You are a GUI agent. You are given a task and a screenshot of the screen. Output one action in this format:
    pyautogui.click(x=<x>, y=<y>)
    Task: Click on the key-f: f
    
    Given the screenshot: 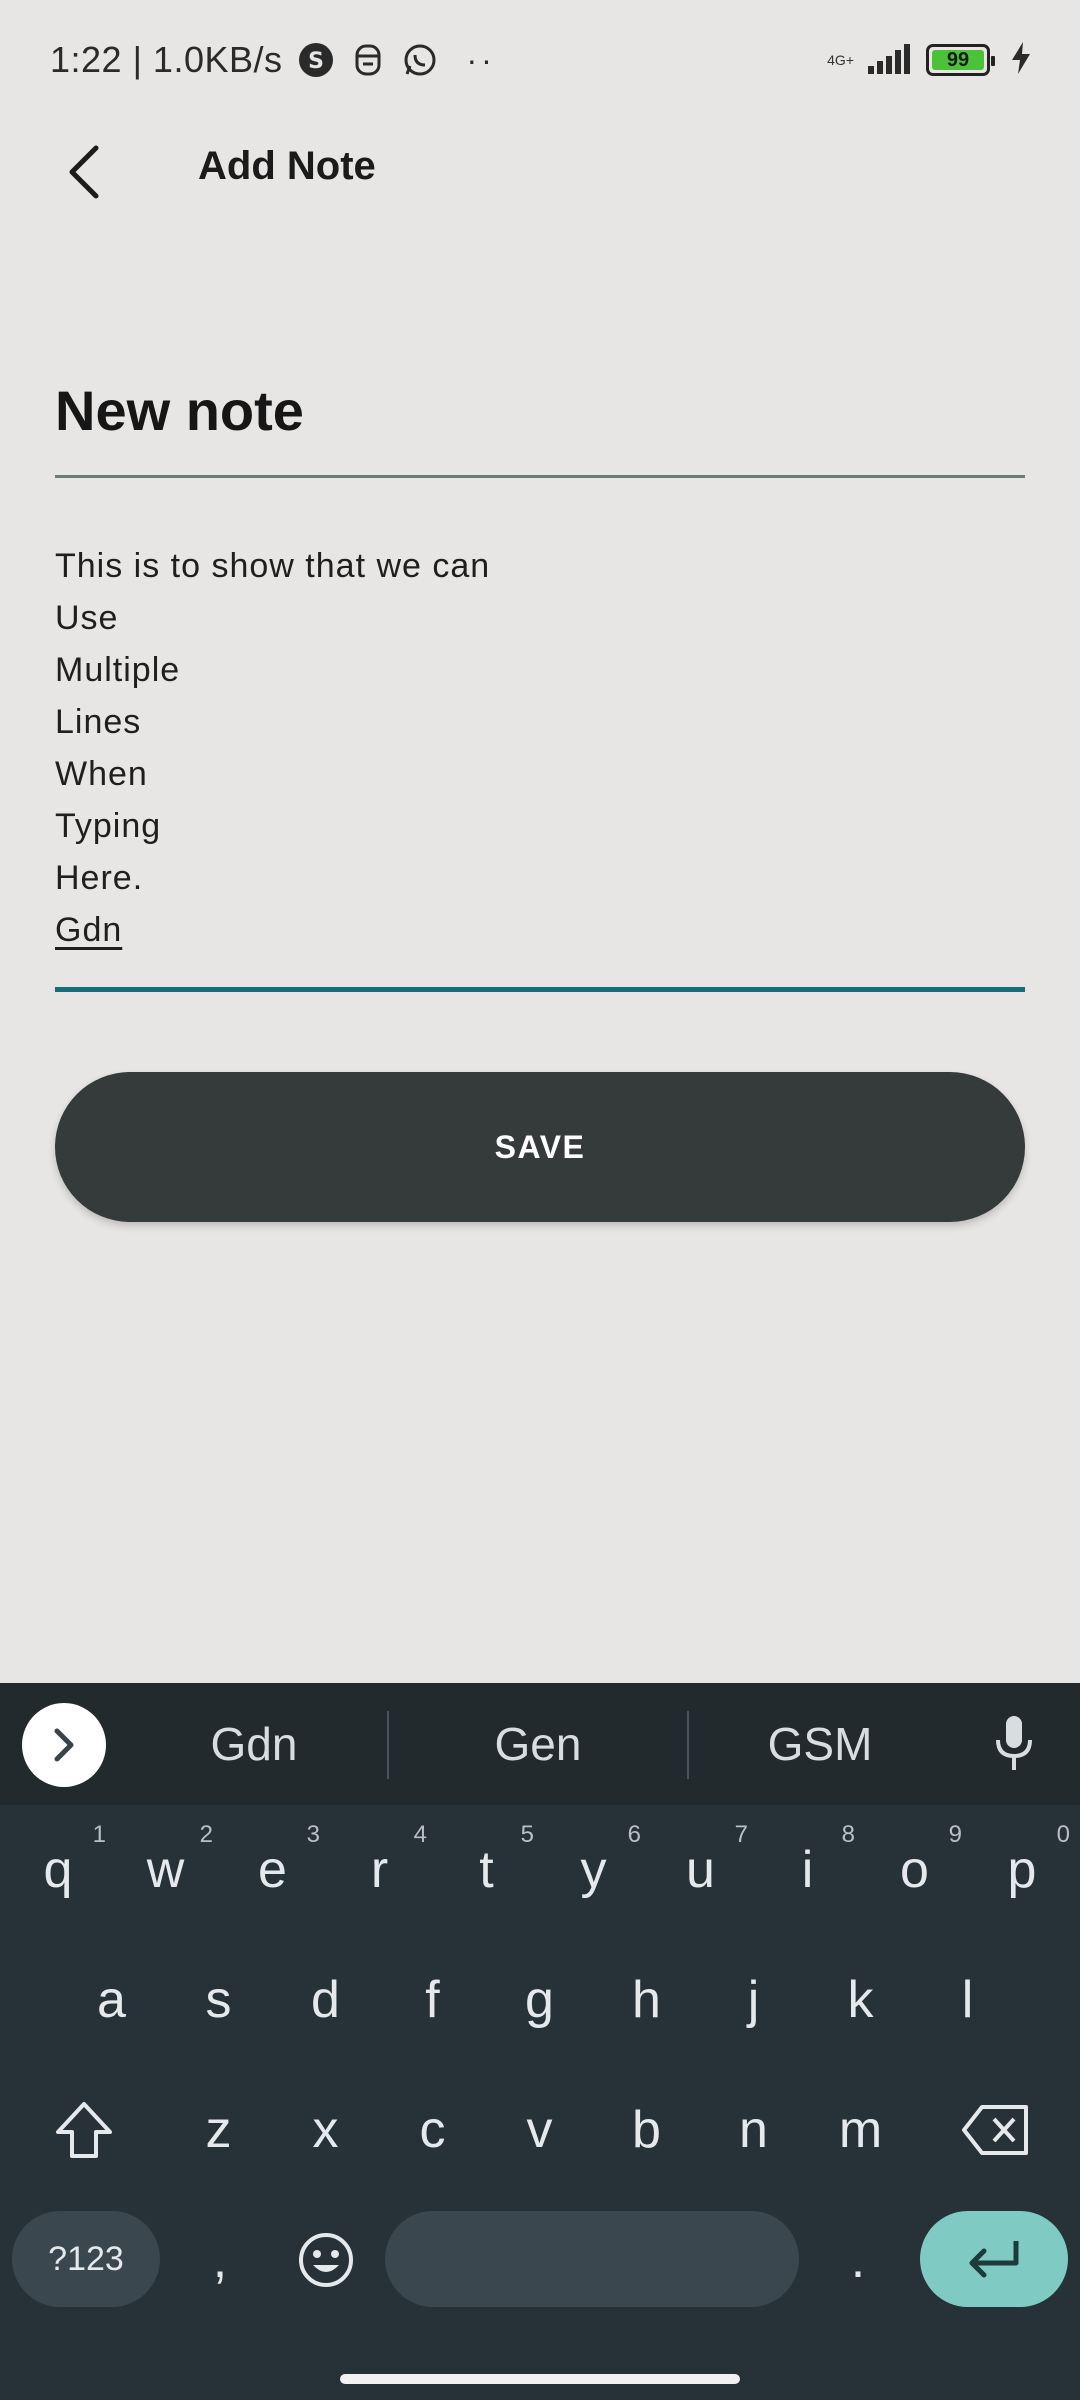 What is the action you would take?
    pyautogui.click(x=432, y=2000)
    